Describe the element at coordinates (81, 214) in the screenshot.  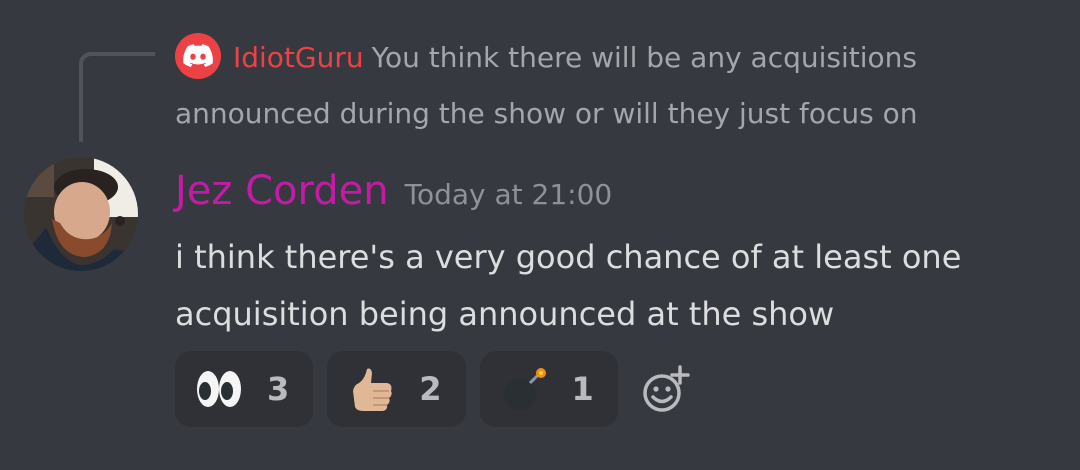
I see `avatar` at that location.